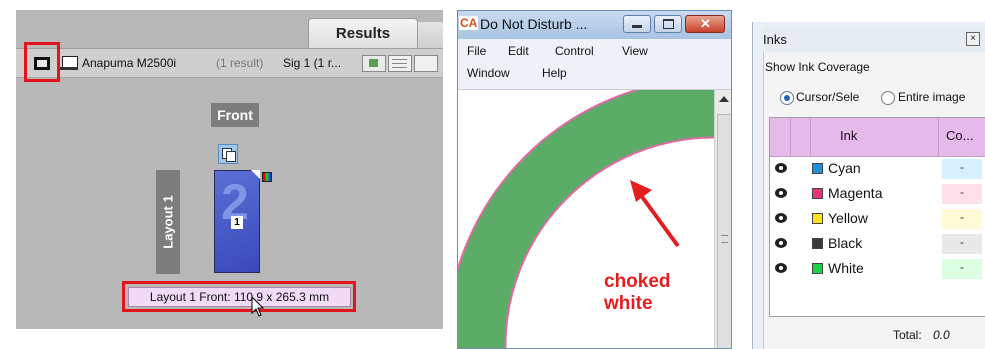 The width and height of the screenshot is (985, 349). What do you see at coordinates (848, 135) in the screenshot?
I see `column-ink: Ink` at bounding box center [848, 135].